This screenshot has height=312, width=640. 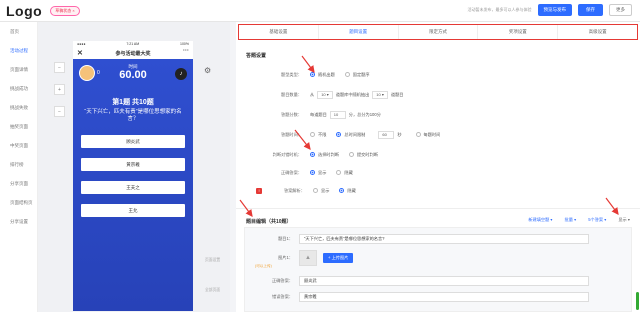 What do you see at coordinates (302, 139) in the screenshot?
I see `arrow-judge-timing` at bounding box center [302, 139].